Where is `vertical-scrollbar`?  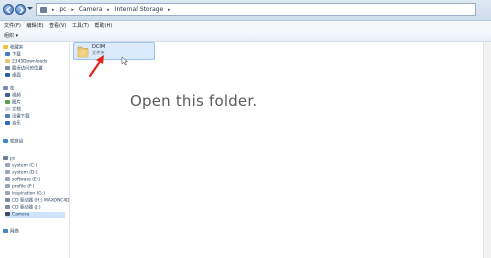
vertical-scrollbar is located at coordinates (487, 150).